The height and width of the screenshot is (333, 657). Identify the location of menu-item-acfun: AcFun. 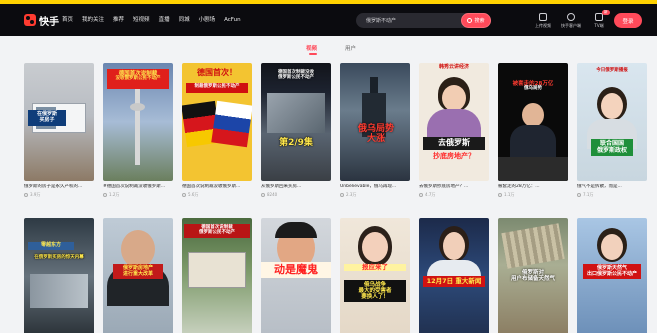
(232, 20).